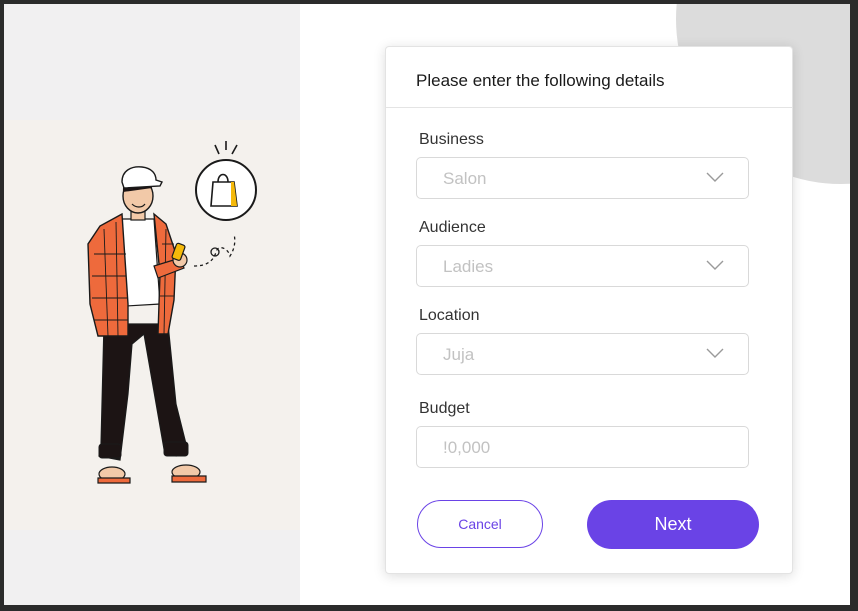  I want to click on form-title: Please enter the following details, so click(540, 80).